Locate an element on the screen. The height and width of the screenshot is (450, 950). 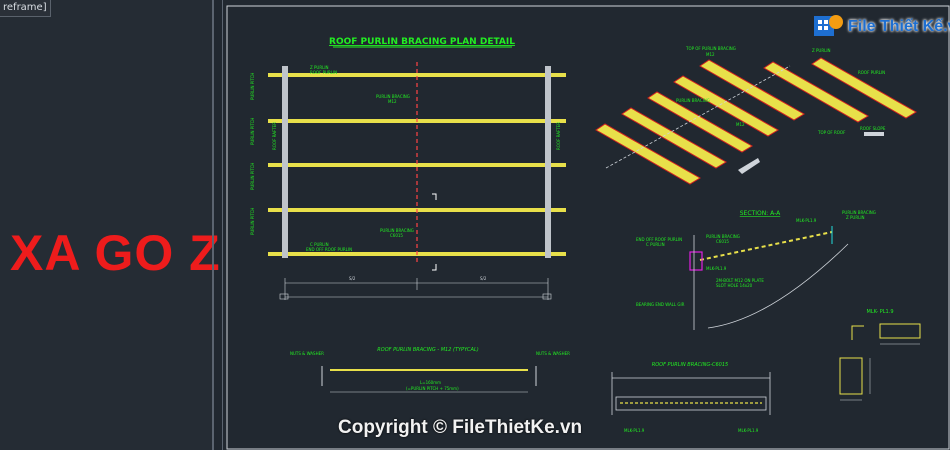
logo-text: File Thiết Kế.vn is located at coordinates (899, 26).